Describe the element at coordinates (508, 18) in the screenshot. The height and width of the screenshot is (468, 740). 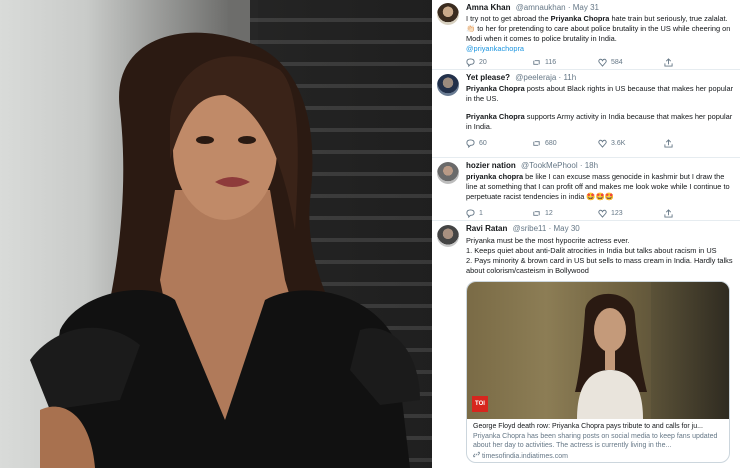
I see `tweet-text-part: I try not to get abroad the` at that location.